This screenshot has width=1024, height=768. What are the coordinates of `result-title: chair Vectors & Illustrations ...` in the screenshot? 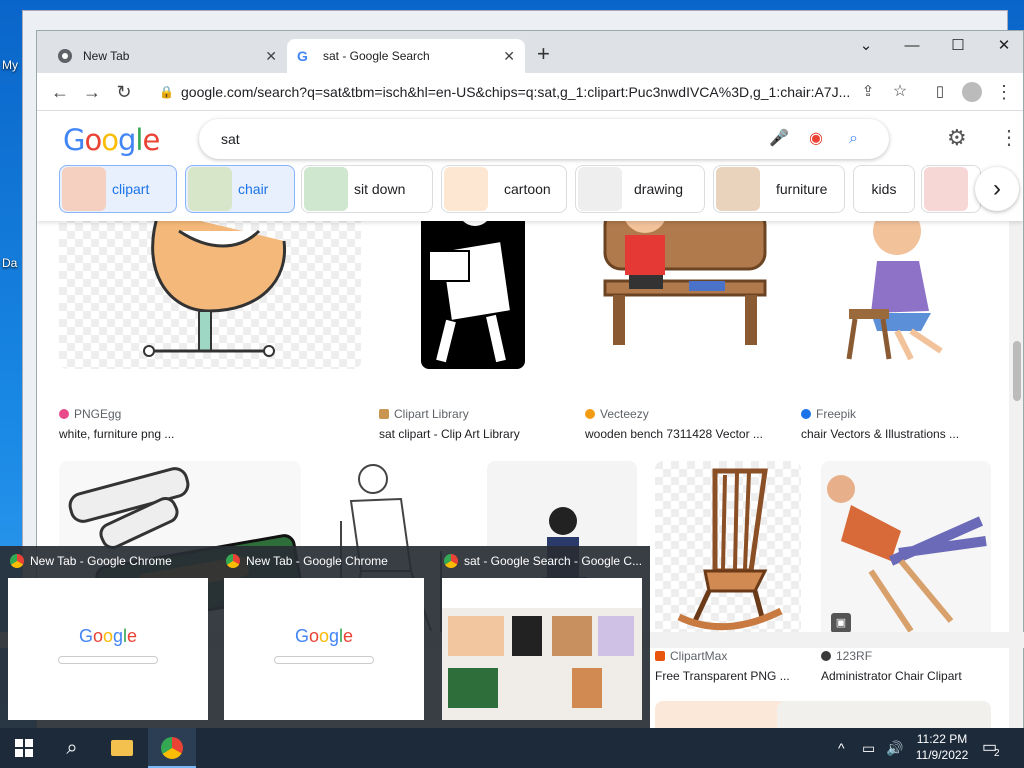 It's located at (880, 434).